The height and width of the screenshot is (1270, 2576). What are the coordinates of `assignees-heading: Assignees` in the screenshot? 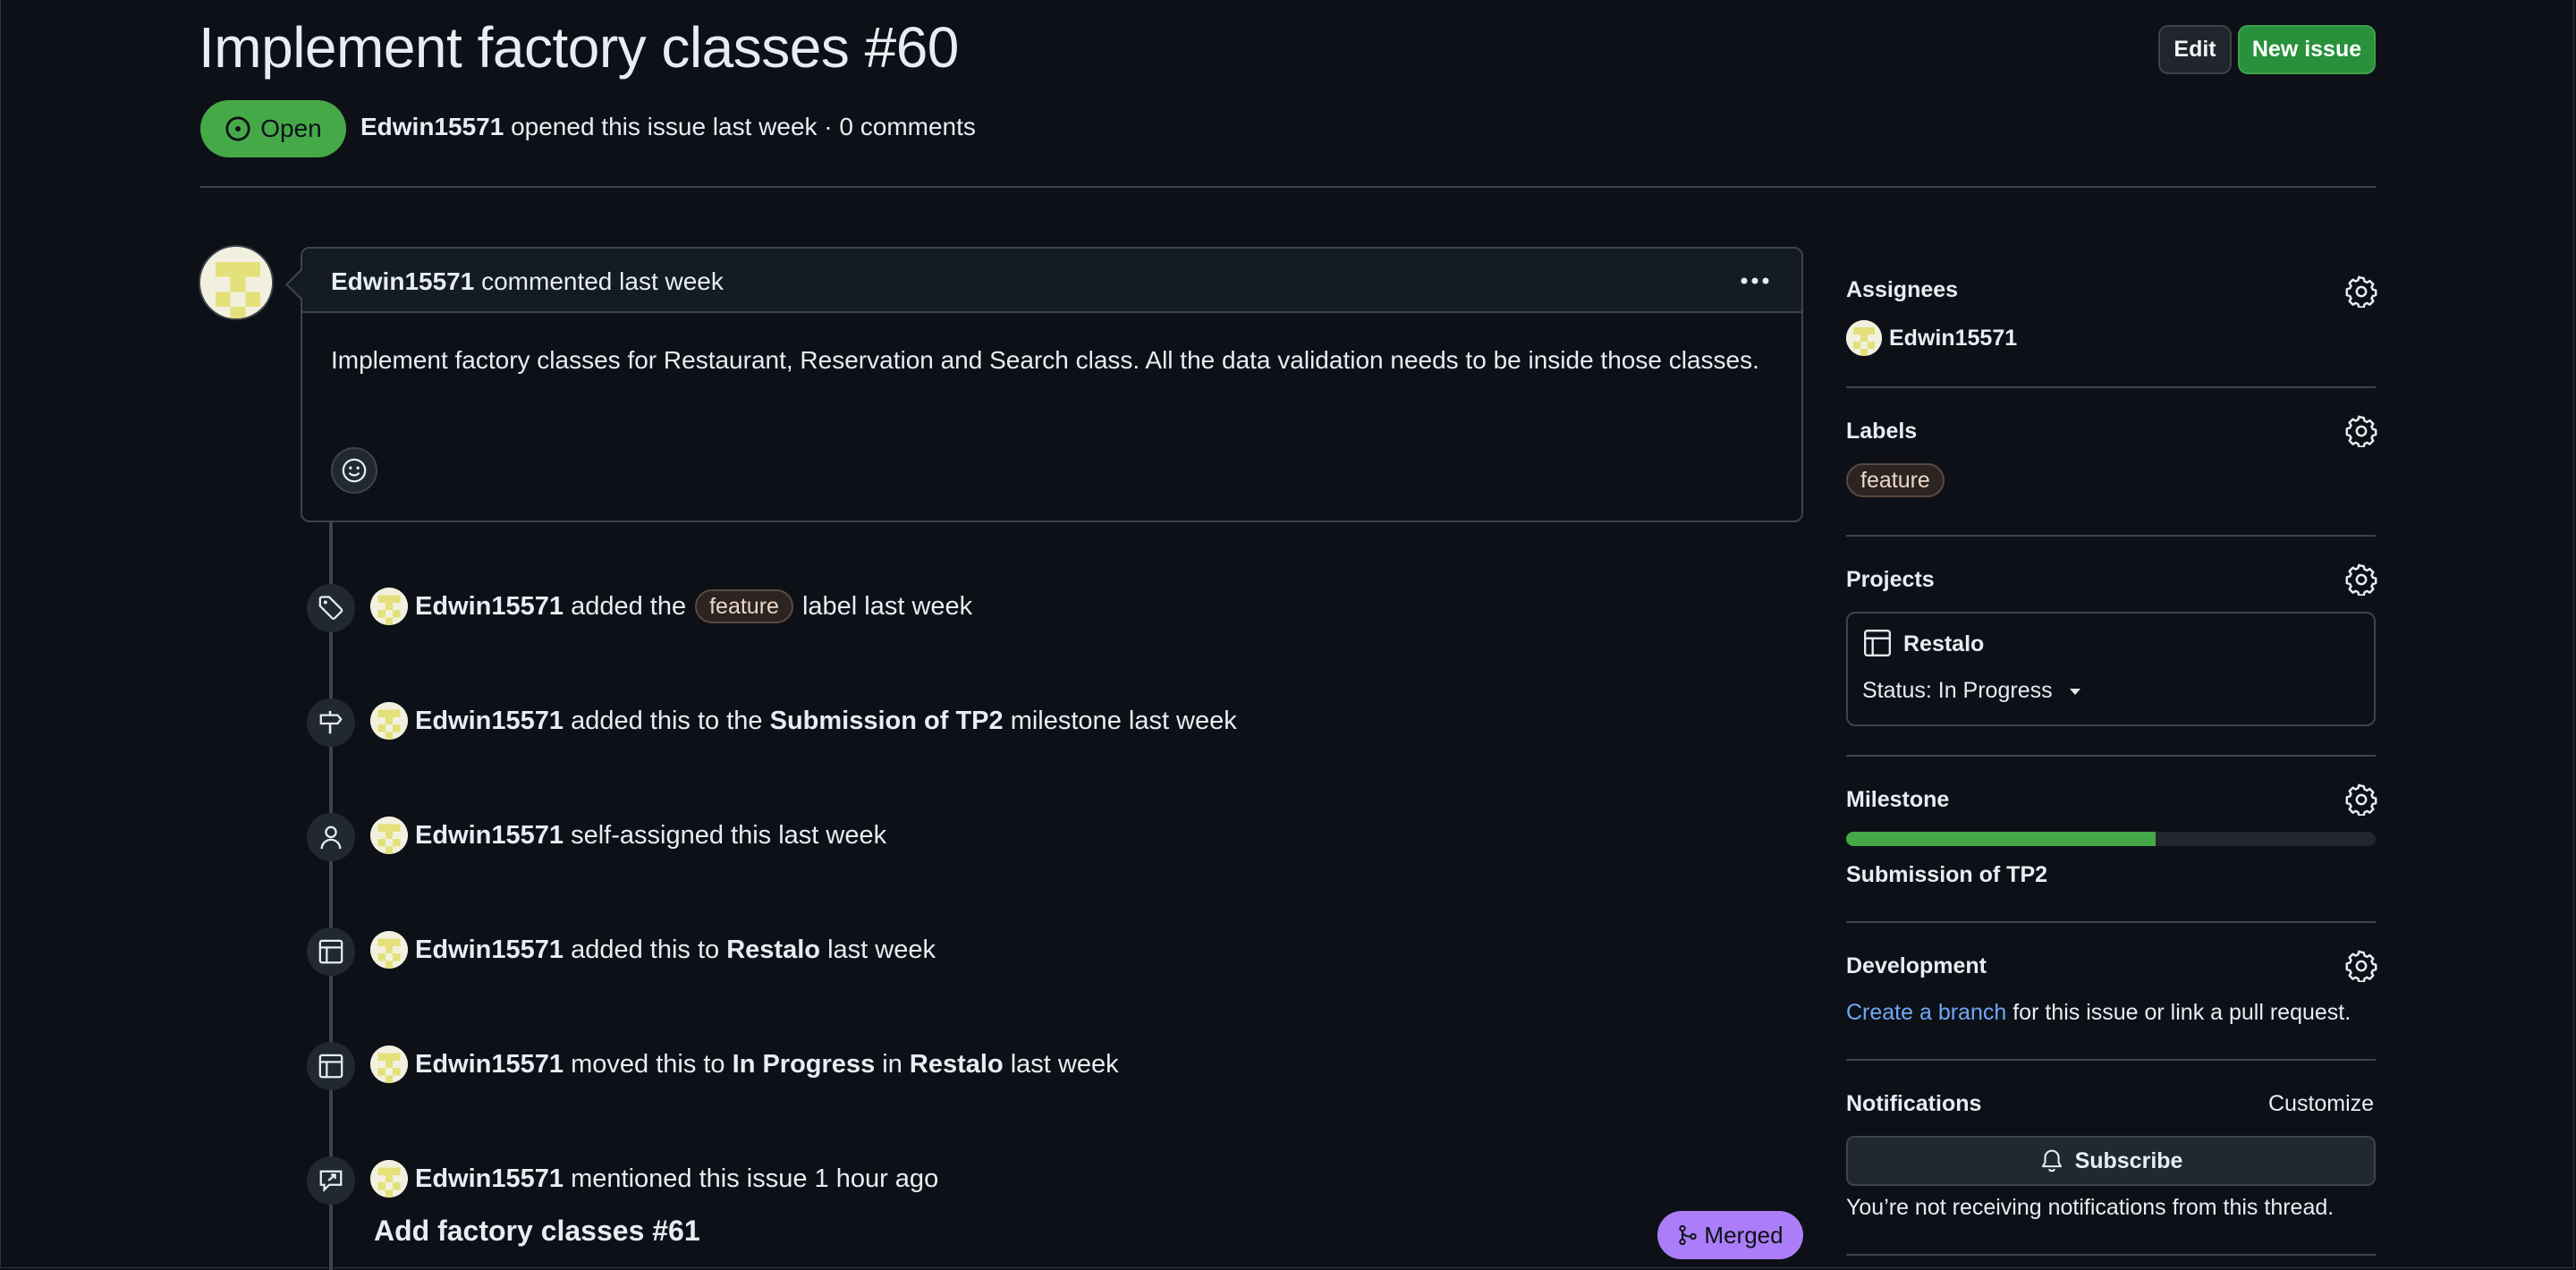 It's located at (1902, 289).